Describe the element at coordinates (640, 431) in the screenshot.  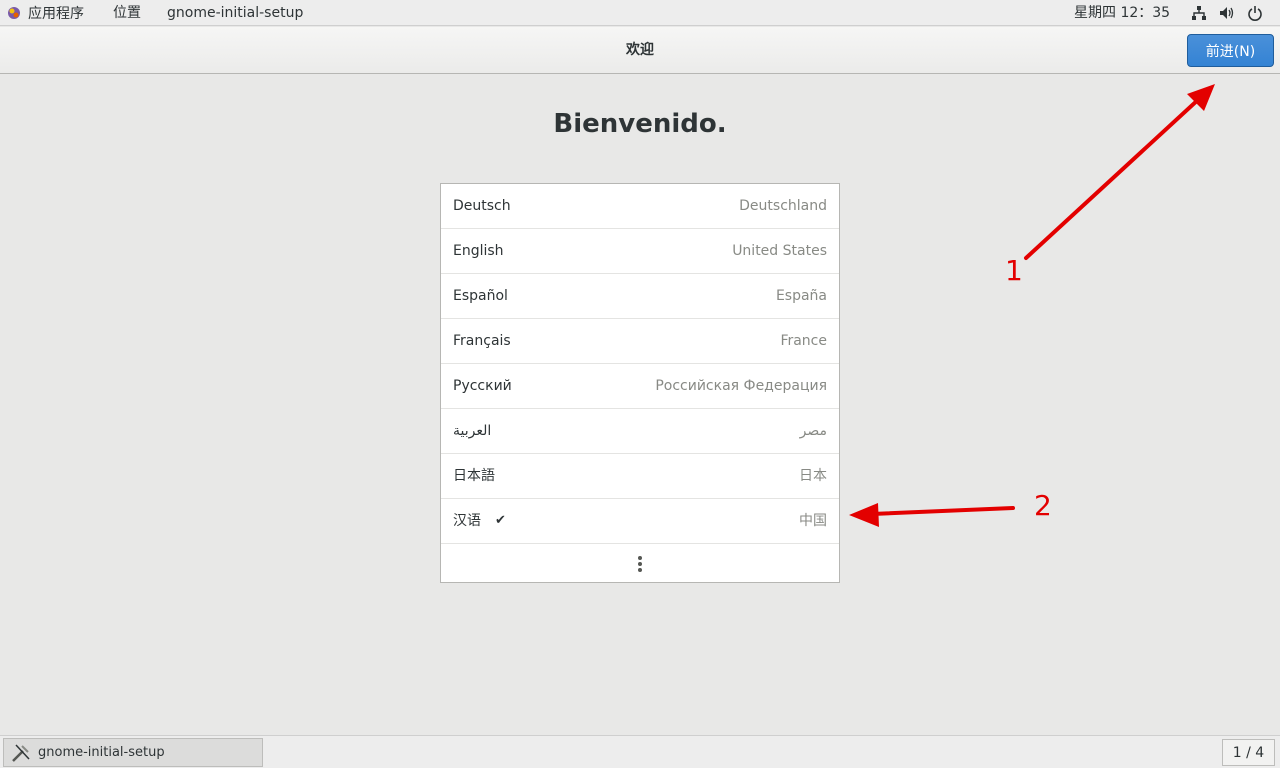
I see `language-row-arabic: العربية مصر` at that location.